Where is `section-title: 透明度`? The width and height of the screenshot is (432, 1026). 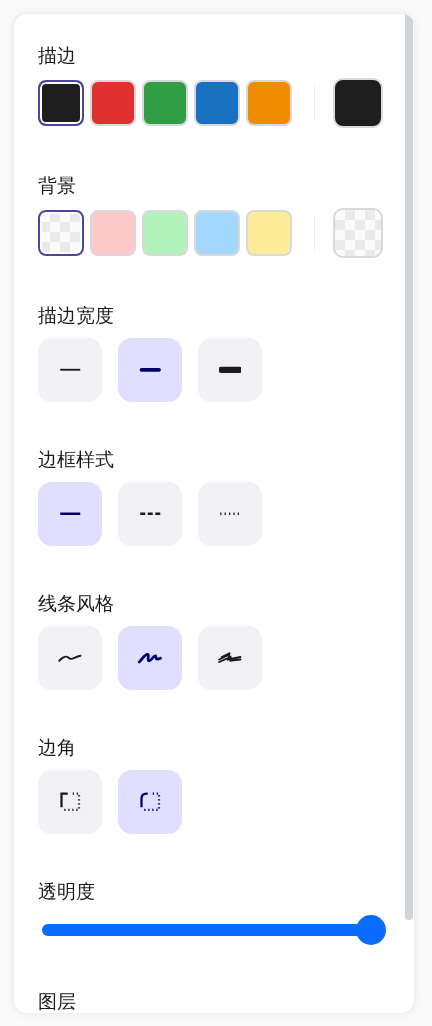 section-title: 透明度 is located at coordinates (67, 891).